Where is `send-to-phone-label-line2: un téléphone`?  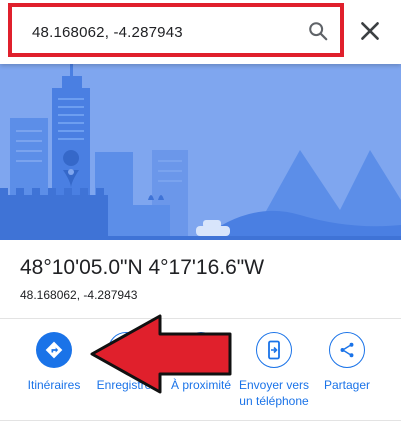 send-to-phone-label-line2: un téléphone is located at coordinates (274, 401).